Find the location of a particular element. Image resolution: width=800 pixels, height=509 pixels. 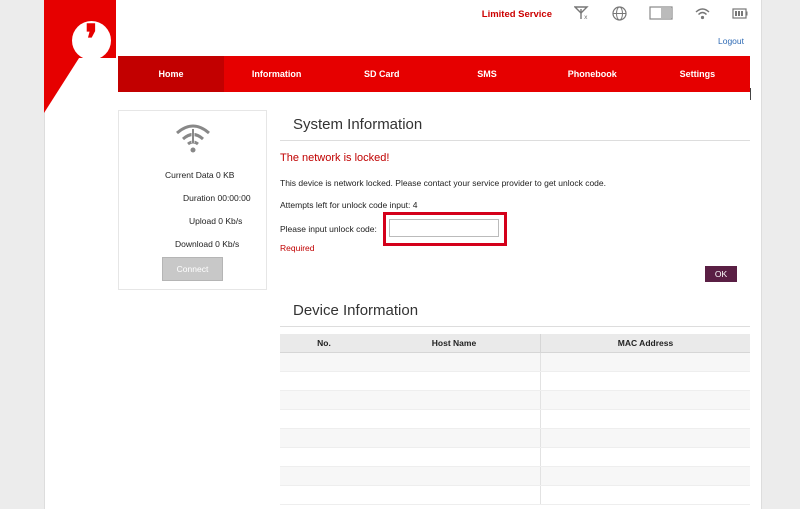

globe-icon is located at coordinates (619, 14).